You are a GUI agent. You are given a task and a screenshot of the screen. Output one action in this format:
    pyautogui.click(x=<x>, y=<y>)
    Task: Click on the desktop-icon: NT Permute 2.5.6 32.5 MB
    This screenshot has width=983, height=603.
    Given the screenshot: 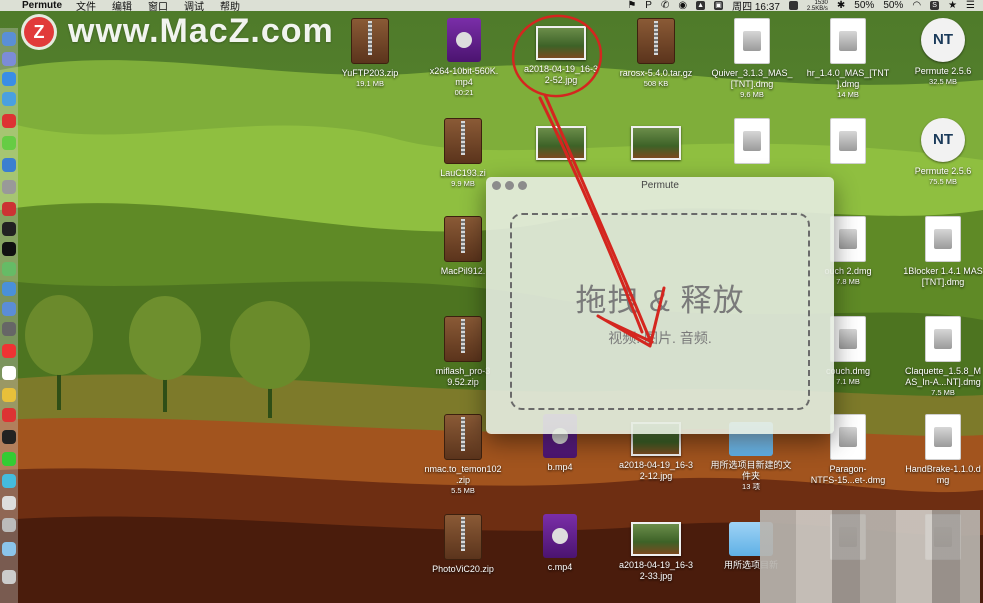 What is the action you would take?
    pyautogui.click(x=935, y=52)
    